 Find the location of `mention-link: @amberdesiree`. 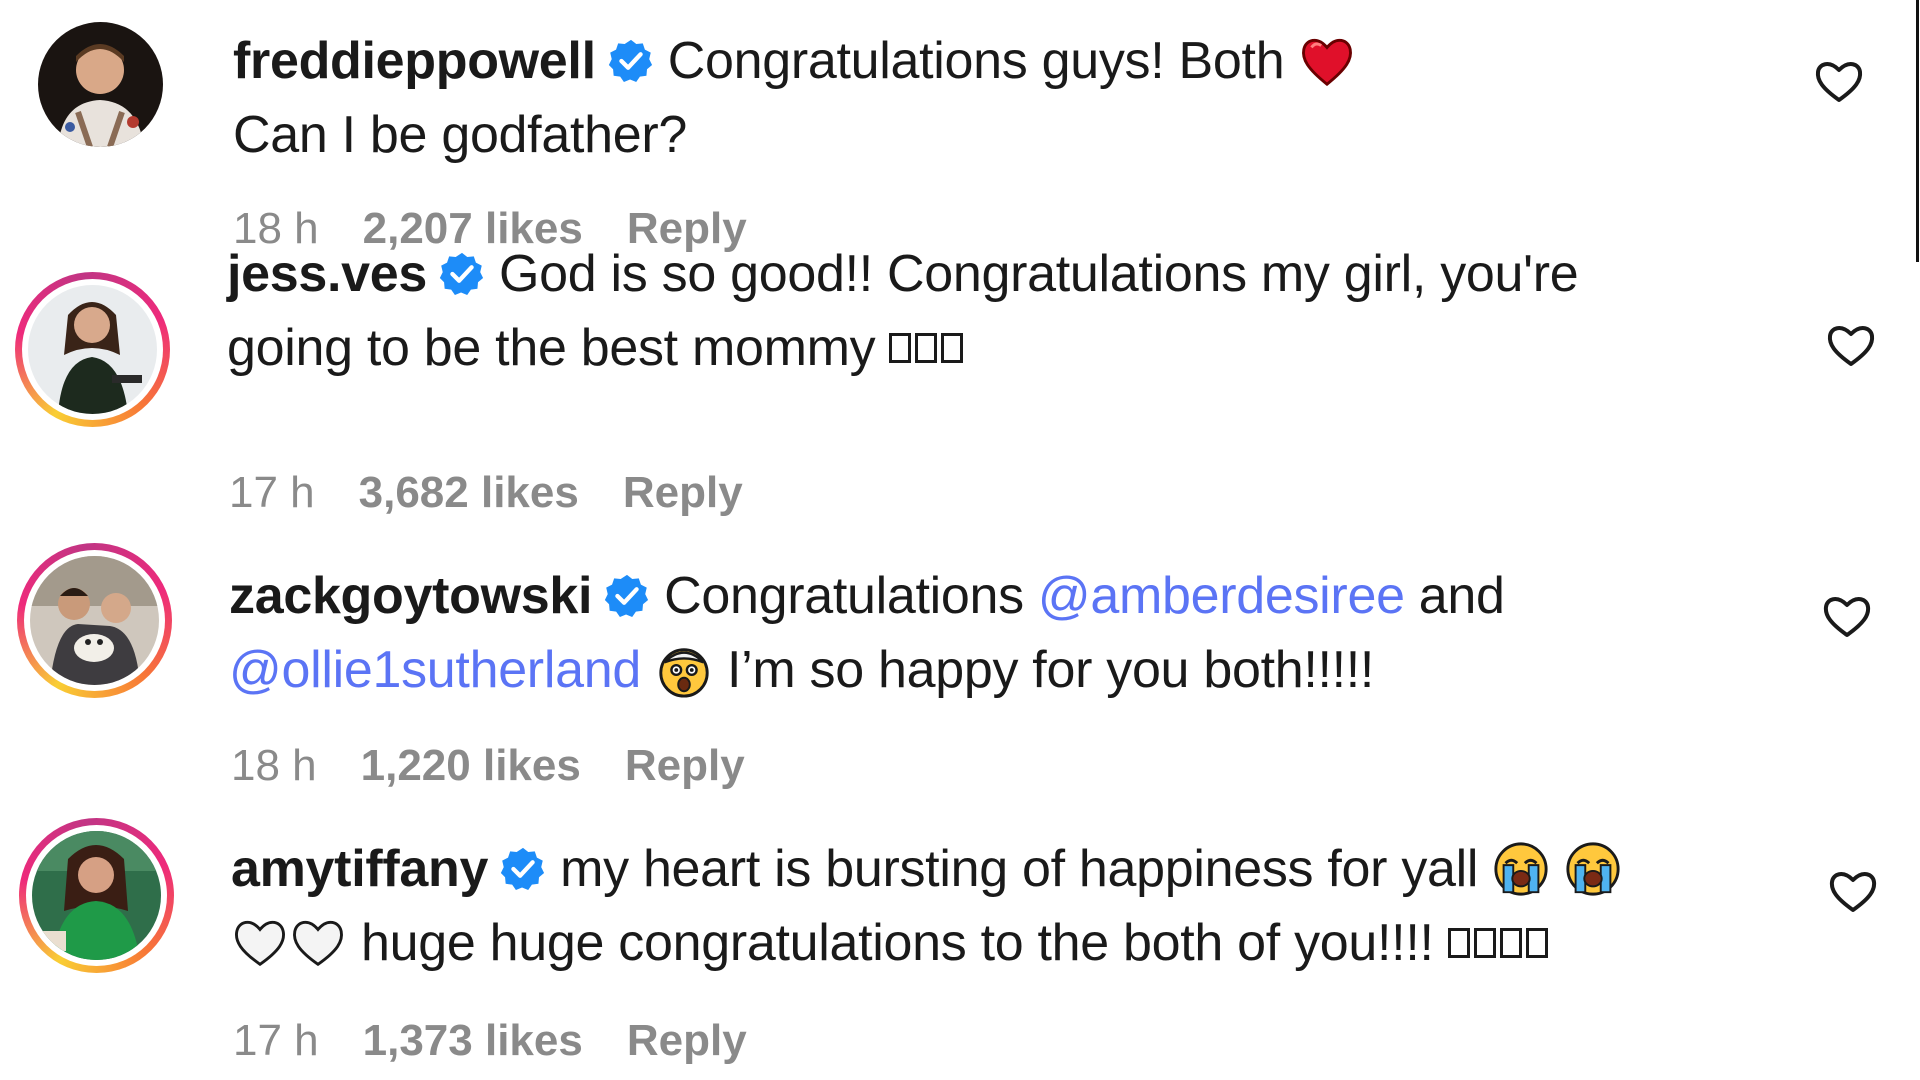

mention-link: @amberdesiree is located at coordinates (1221, 596).